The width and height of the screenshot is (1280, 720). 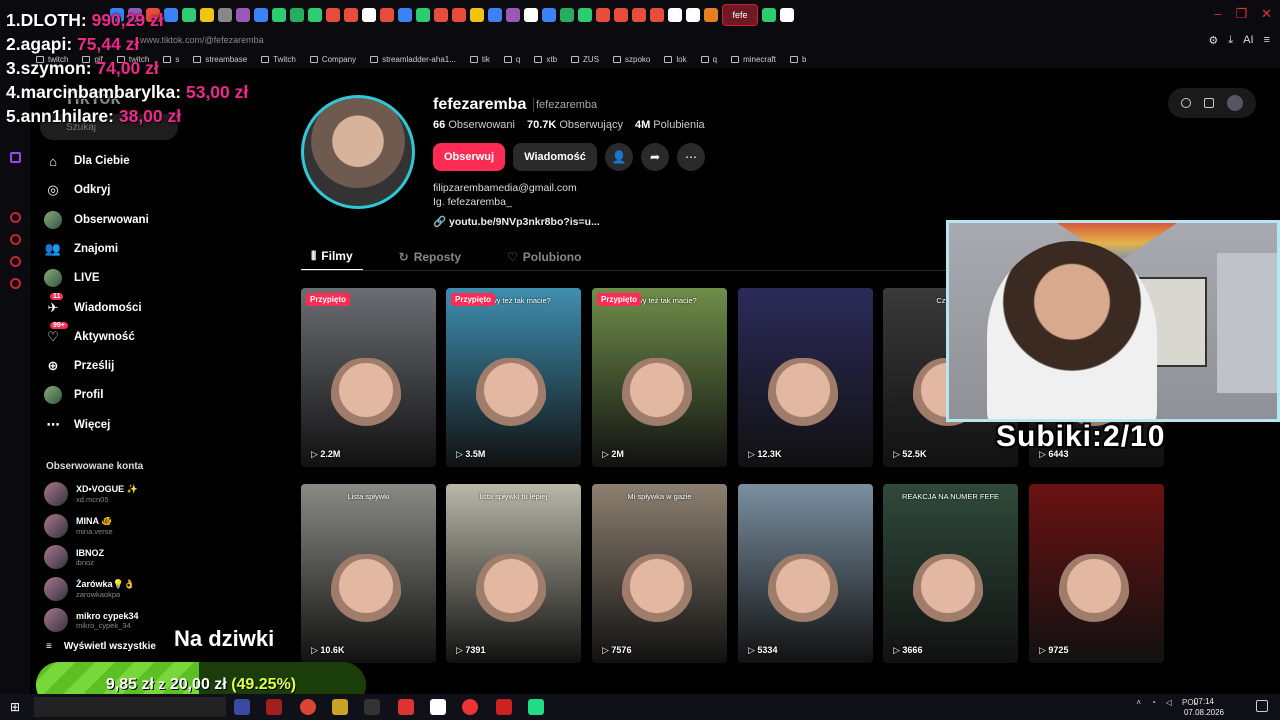 What do you see at coordinates (555, 157) in the screenshot?
I see `message-button: Wiadomość` at bounding box center [555, 157].